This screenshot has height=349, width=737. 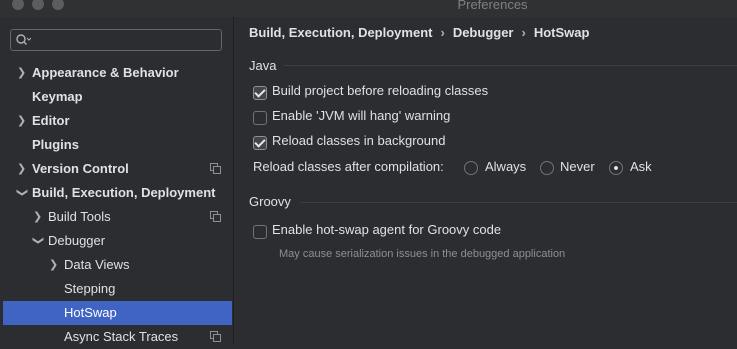 I want to click on sidebar-item-async-stack-traces: Async Stack Traces, so click(x=116, y=337).